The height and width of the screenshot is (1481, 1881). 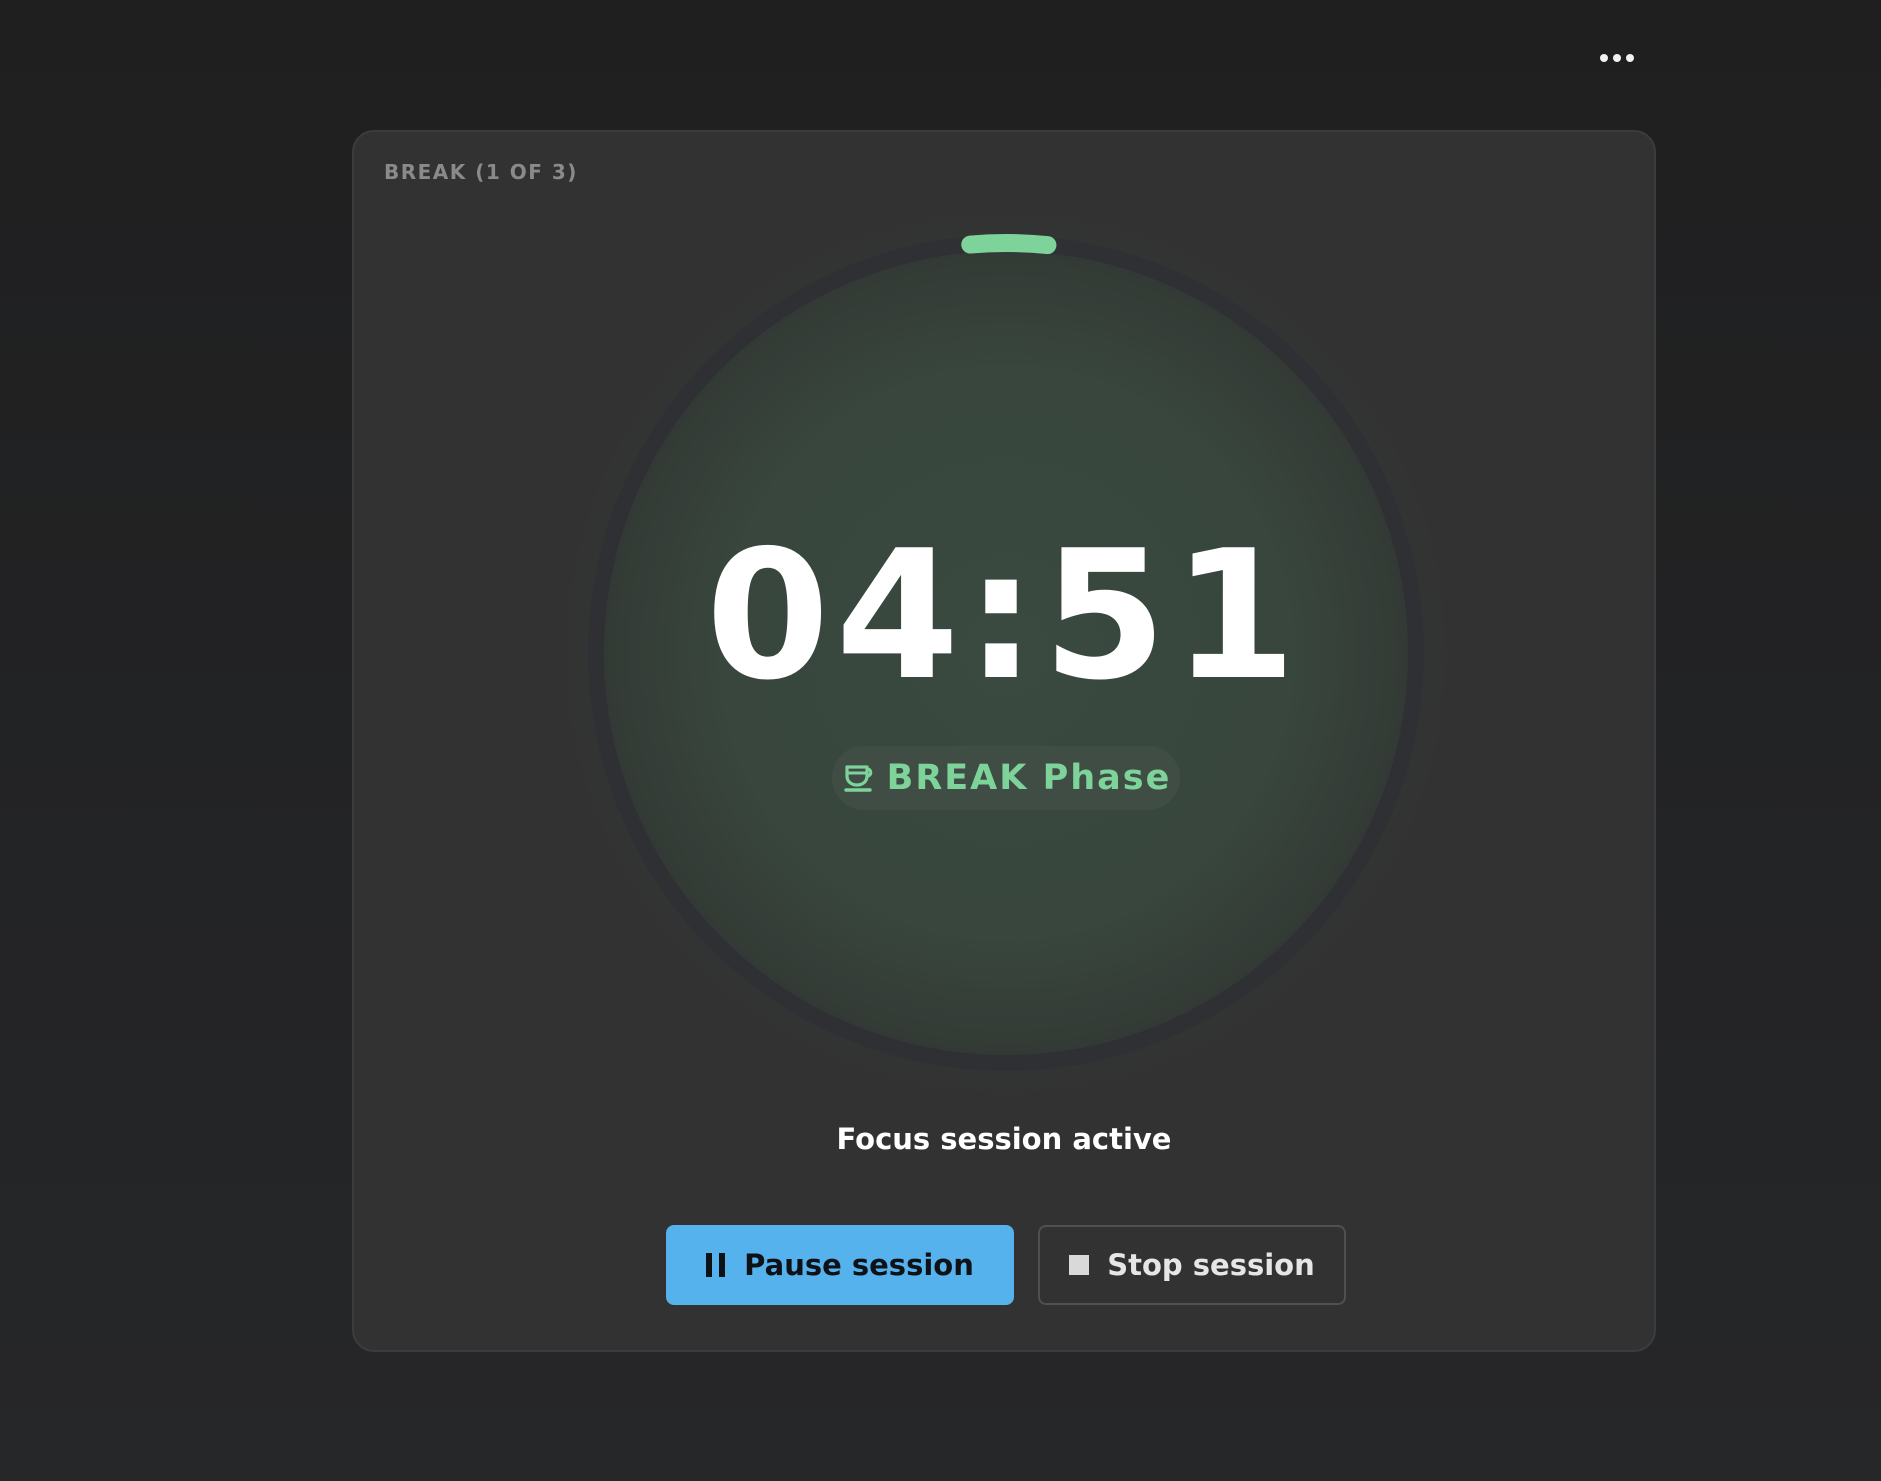 I want to click on countdown-time: 04:51, so click(x=1004, y=615).